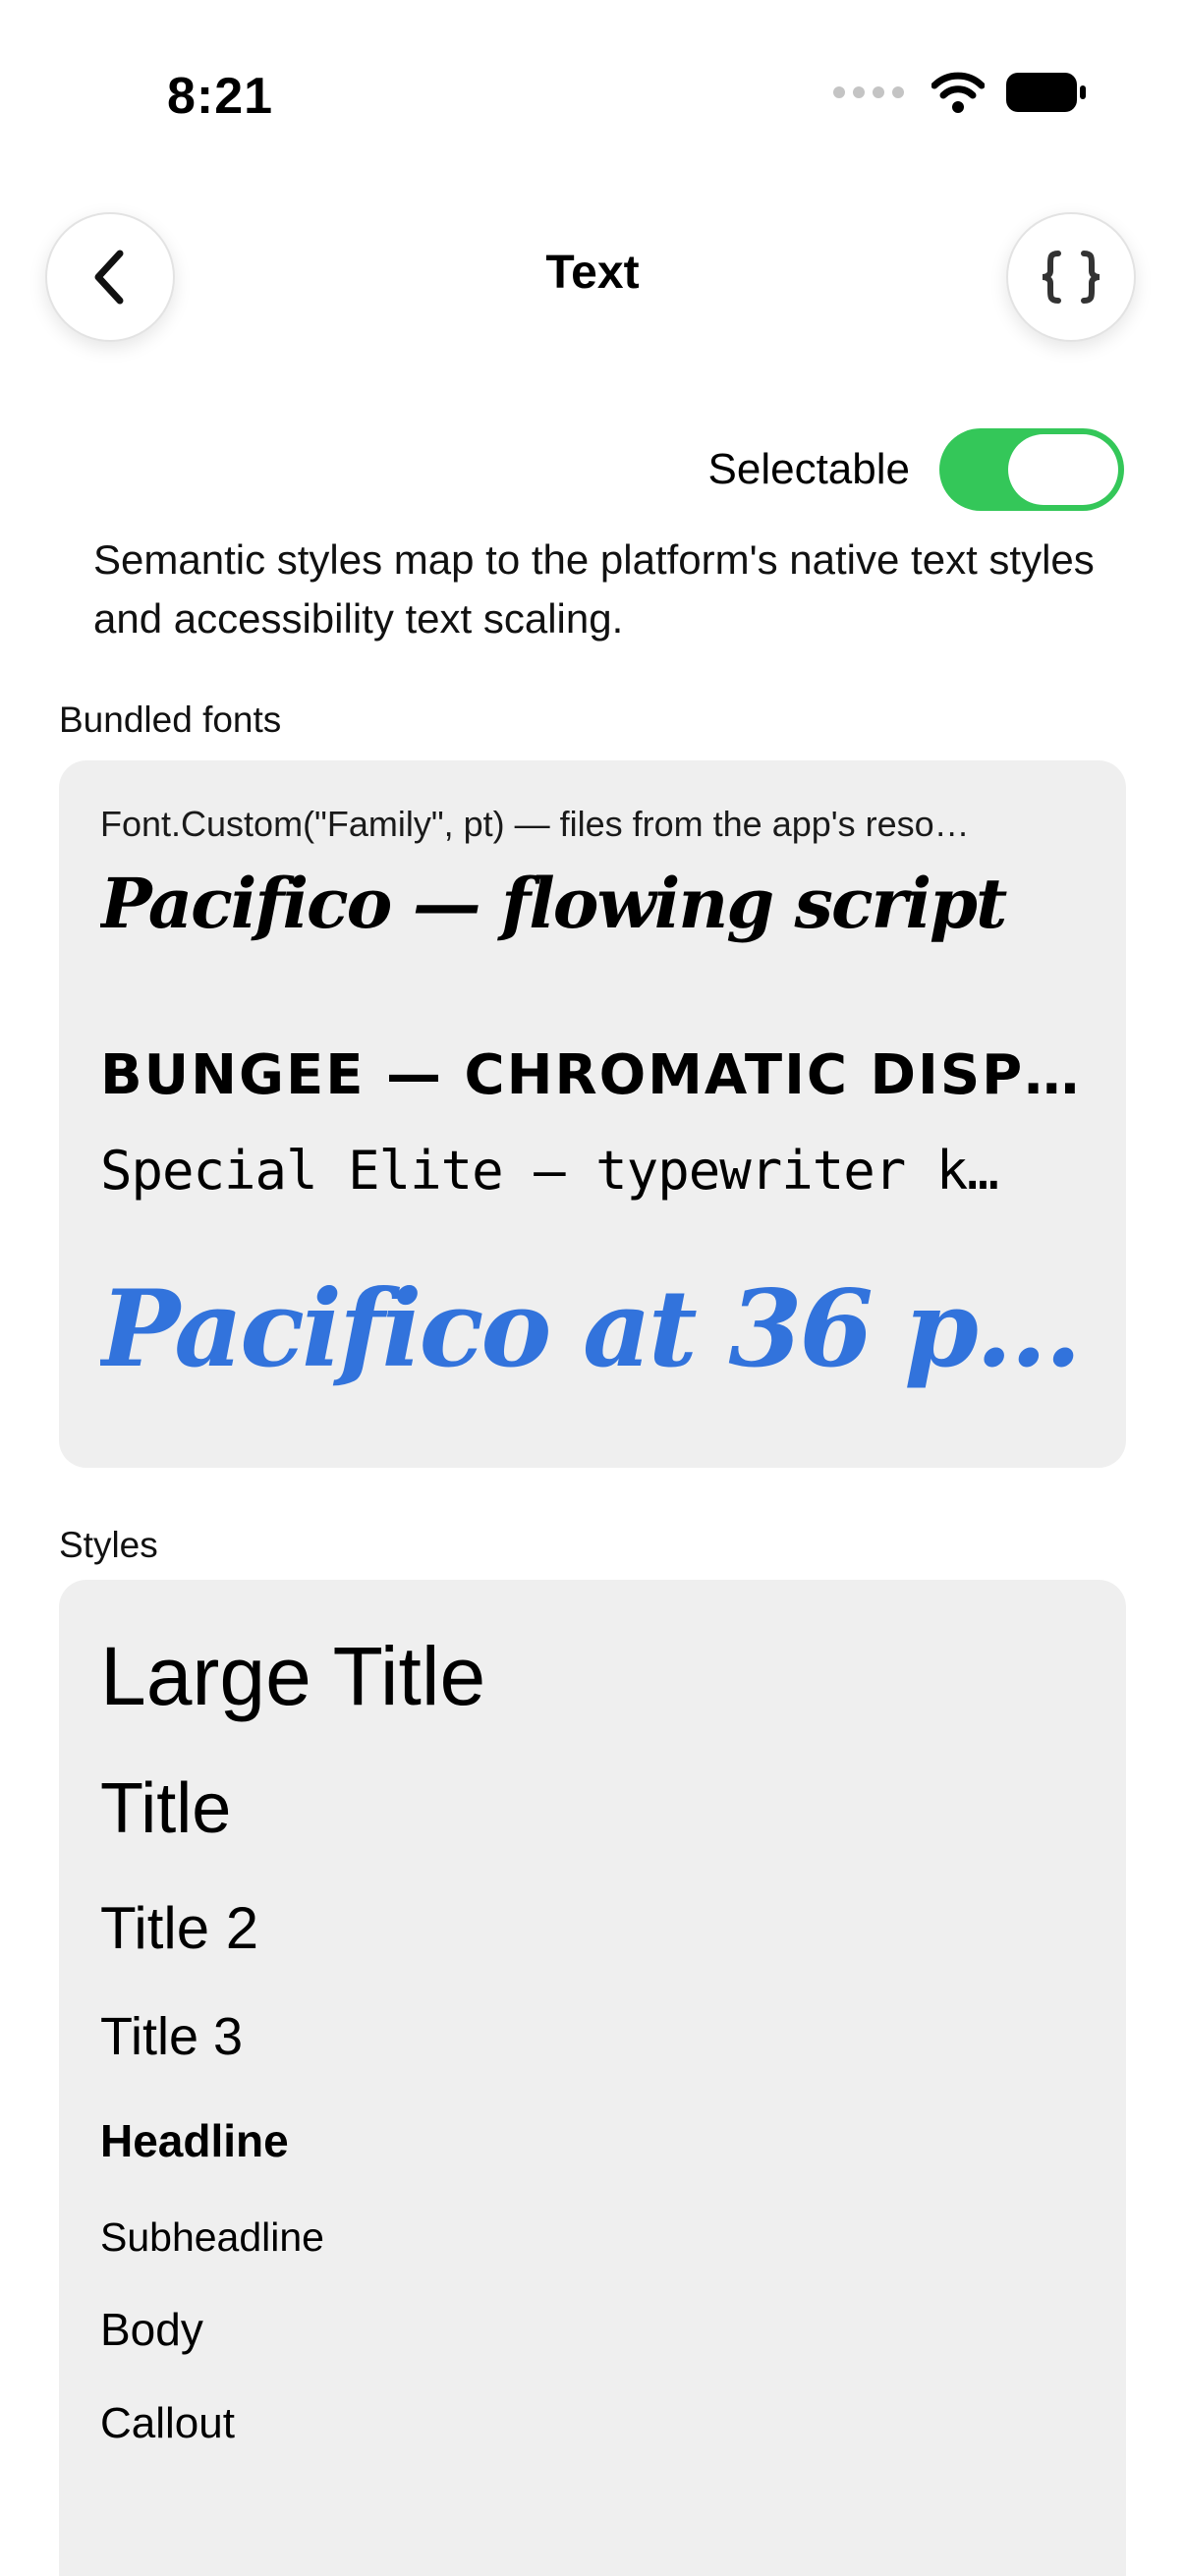  I want to click on section-header-styles: Styles, so click(108, 1545).